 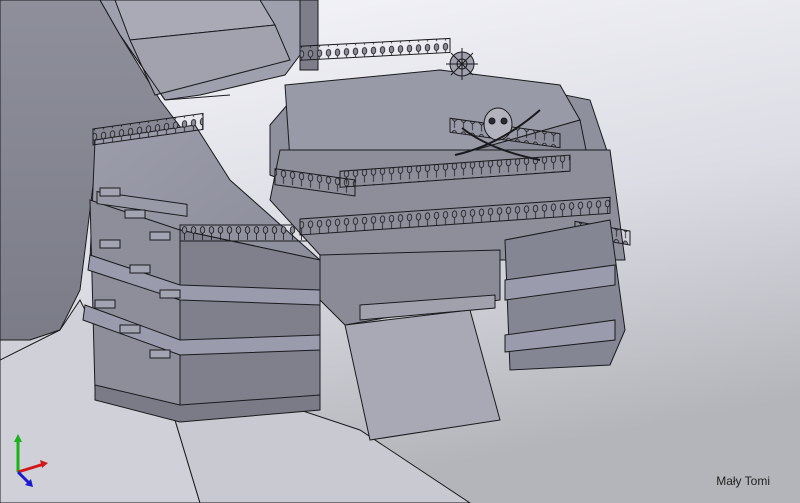 What do you see at coordinates (44, 464) in the screenshot?
I see `x-axis-arrowhead` at bounding box center [44, 464].